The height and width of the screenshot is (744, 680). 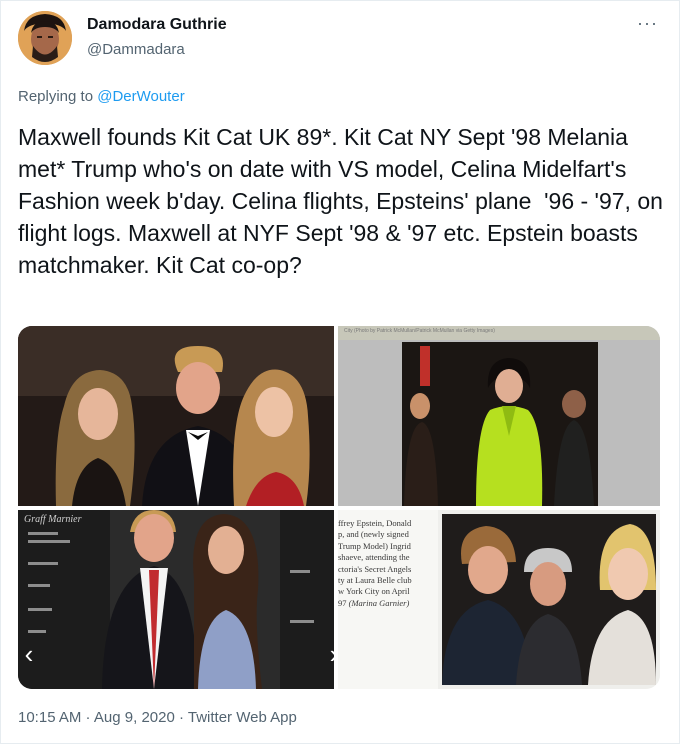 I want to click on avatar-image, so click(x=45, y=38).